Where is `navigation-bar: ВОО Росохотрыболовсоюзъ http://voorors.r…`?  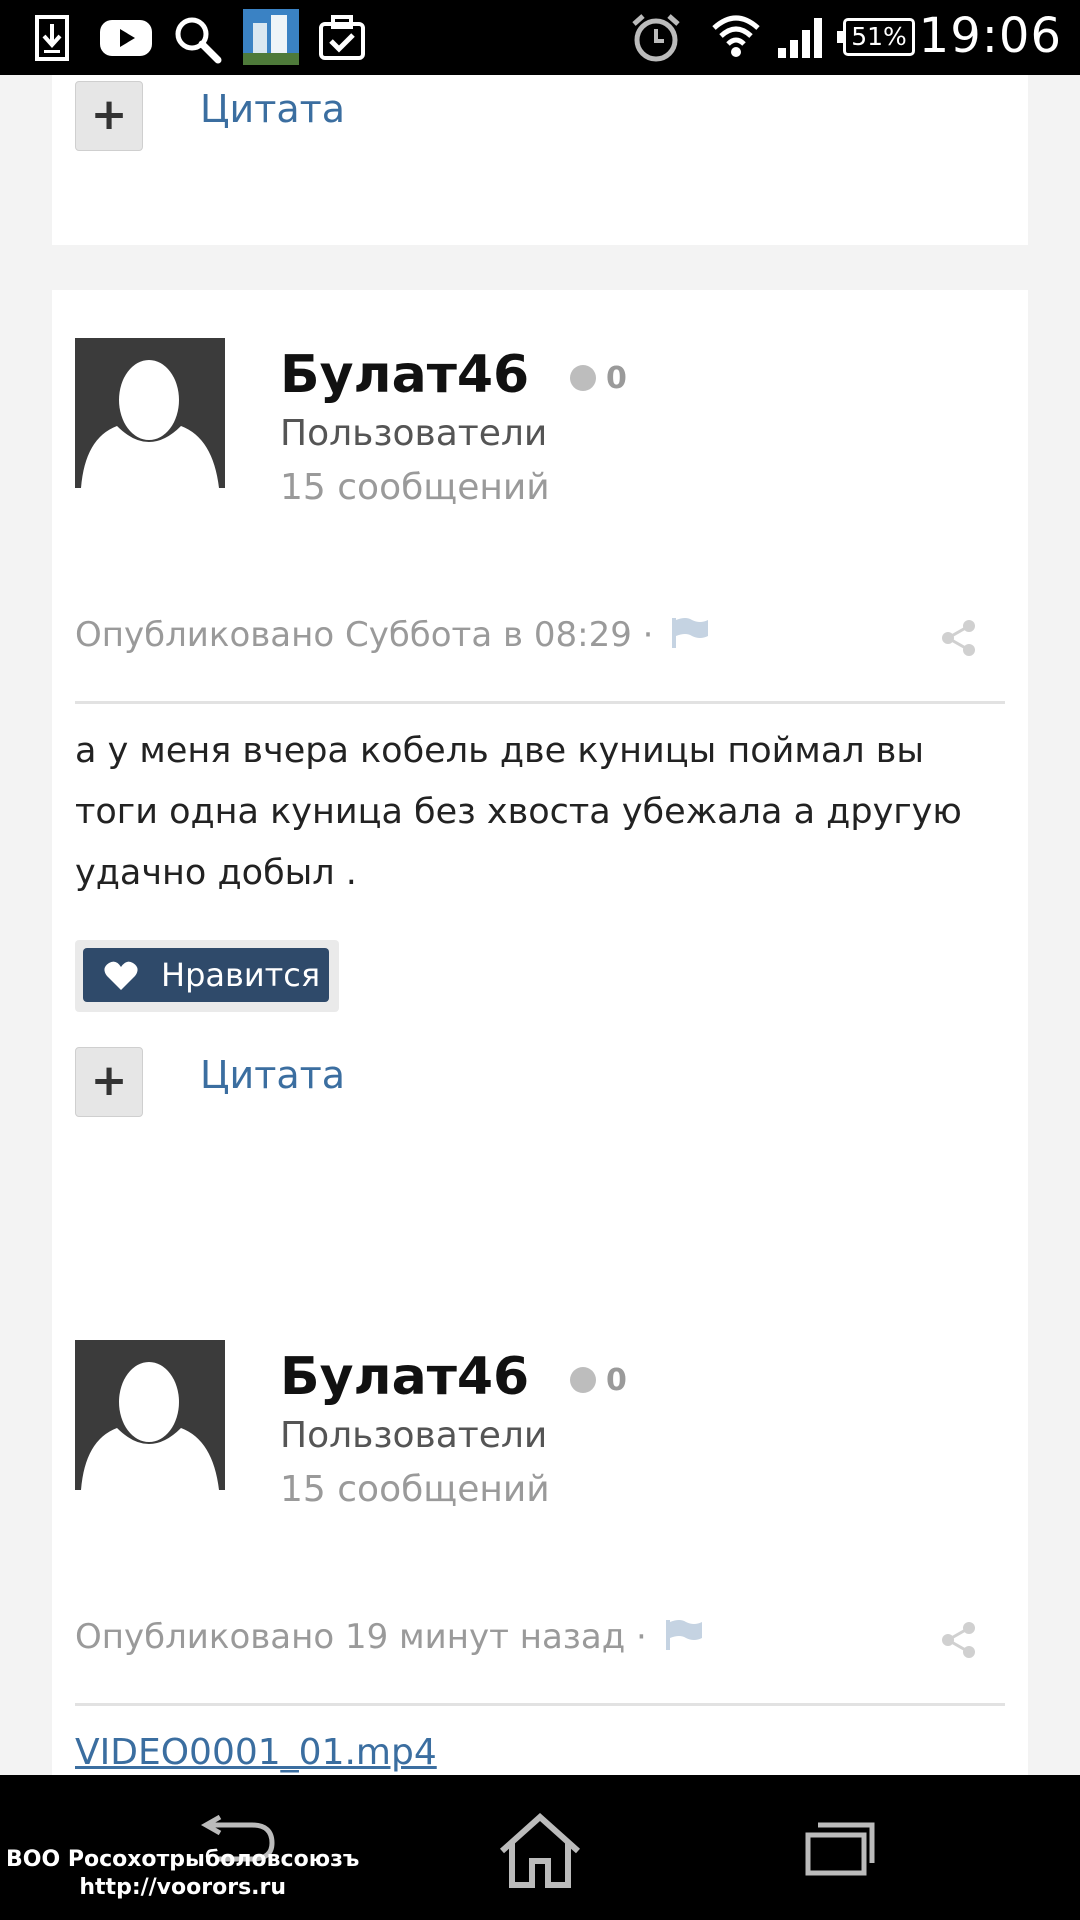 navigation-bar: ВОО Росохотрыболовсоюзъ http://voorors.r… is located at coordinates (540, 1847).